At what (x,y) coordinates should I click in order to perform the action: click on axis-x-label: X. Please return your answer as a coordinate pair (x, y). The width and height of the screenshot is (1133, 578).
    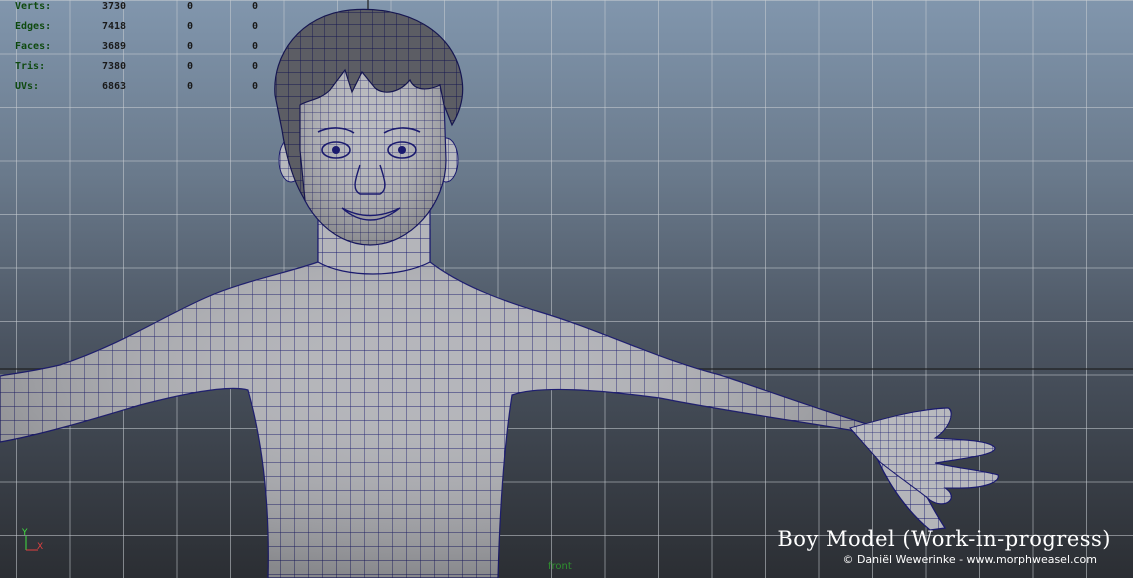
    Looking at the image, I should click on (40, 547).